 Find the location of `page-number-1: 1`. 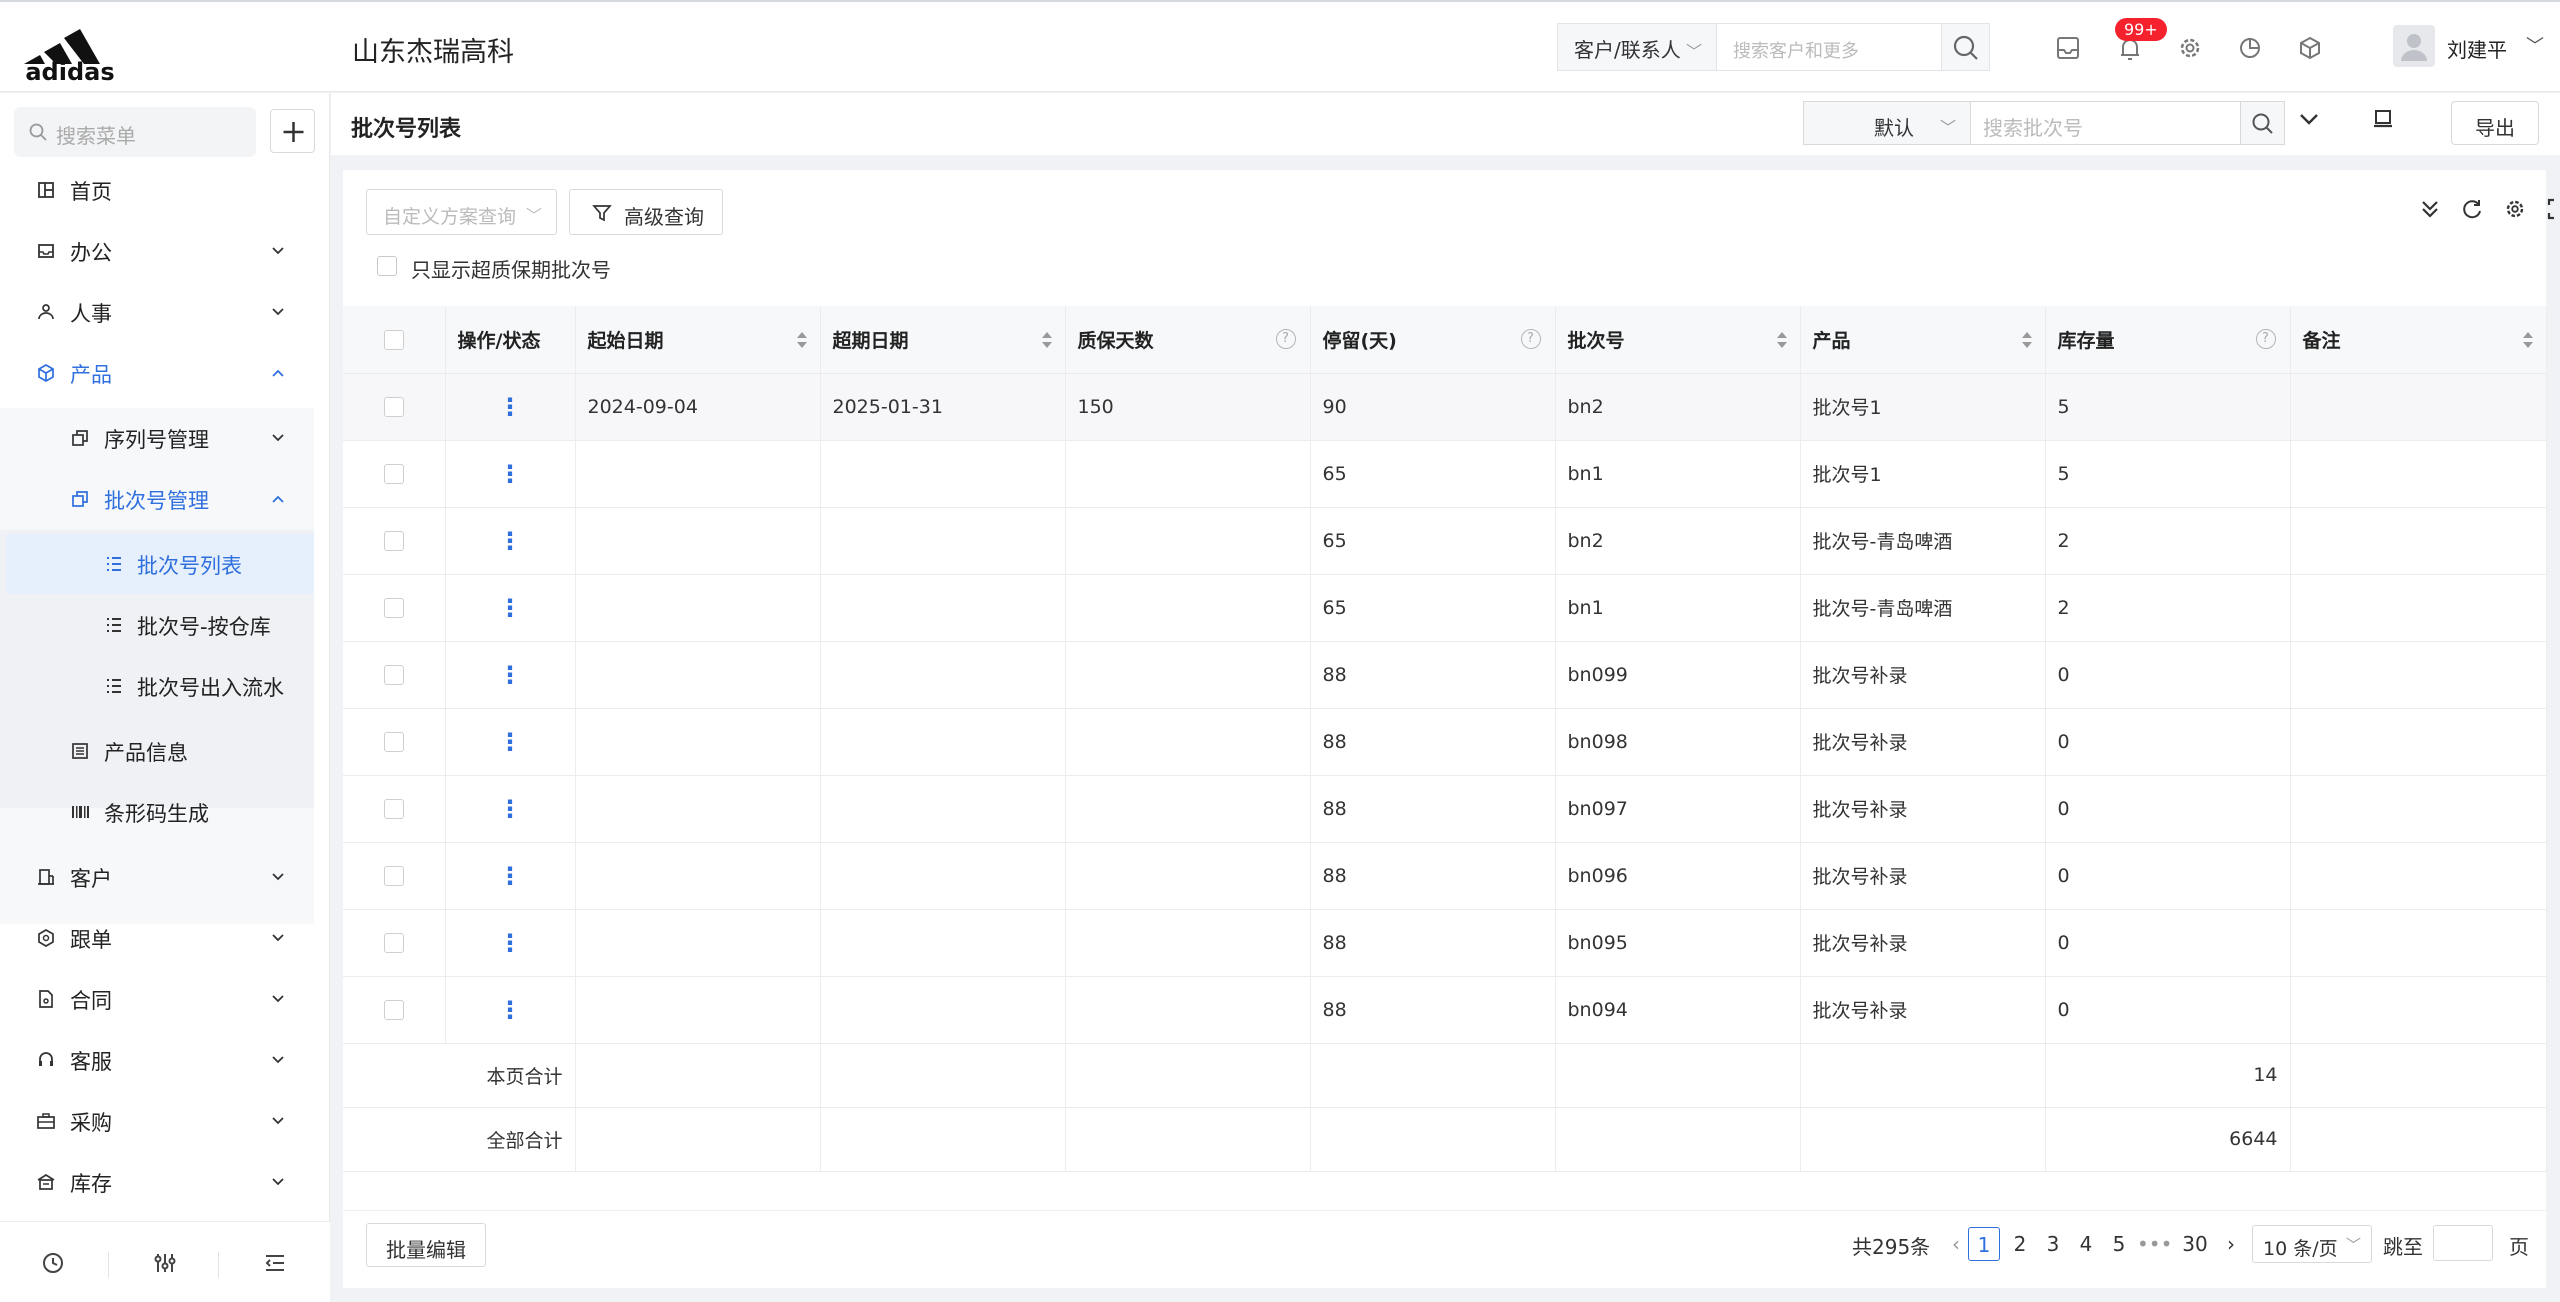

page-number-1: 1 is located at coordinates (1984, 1244).